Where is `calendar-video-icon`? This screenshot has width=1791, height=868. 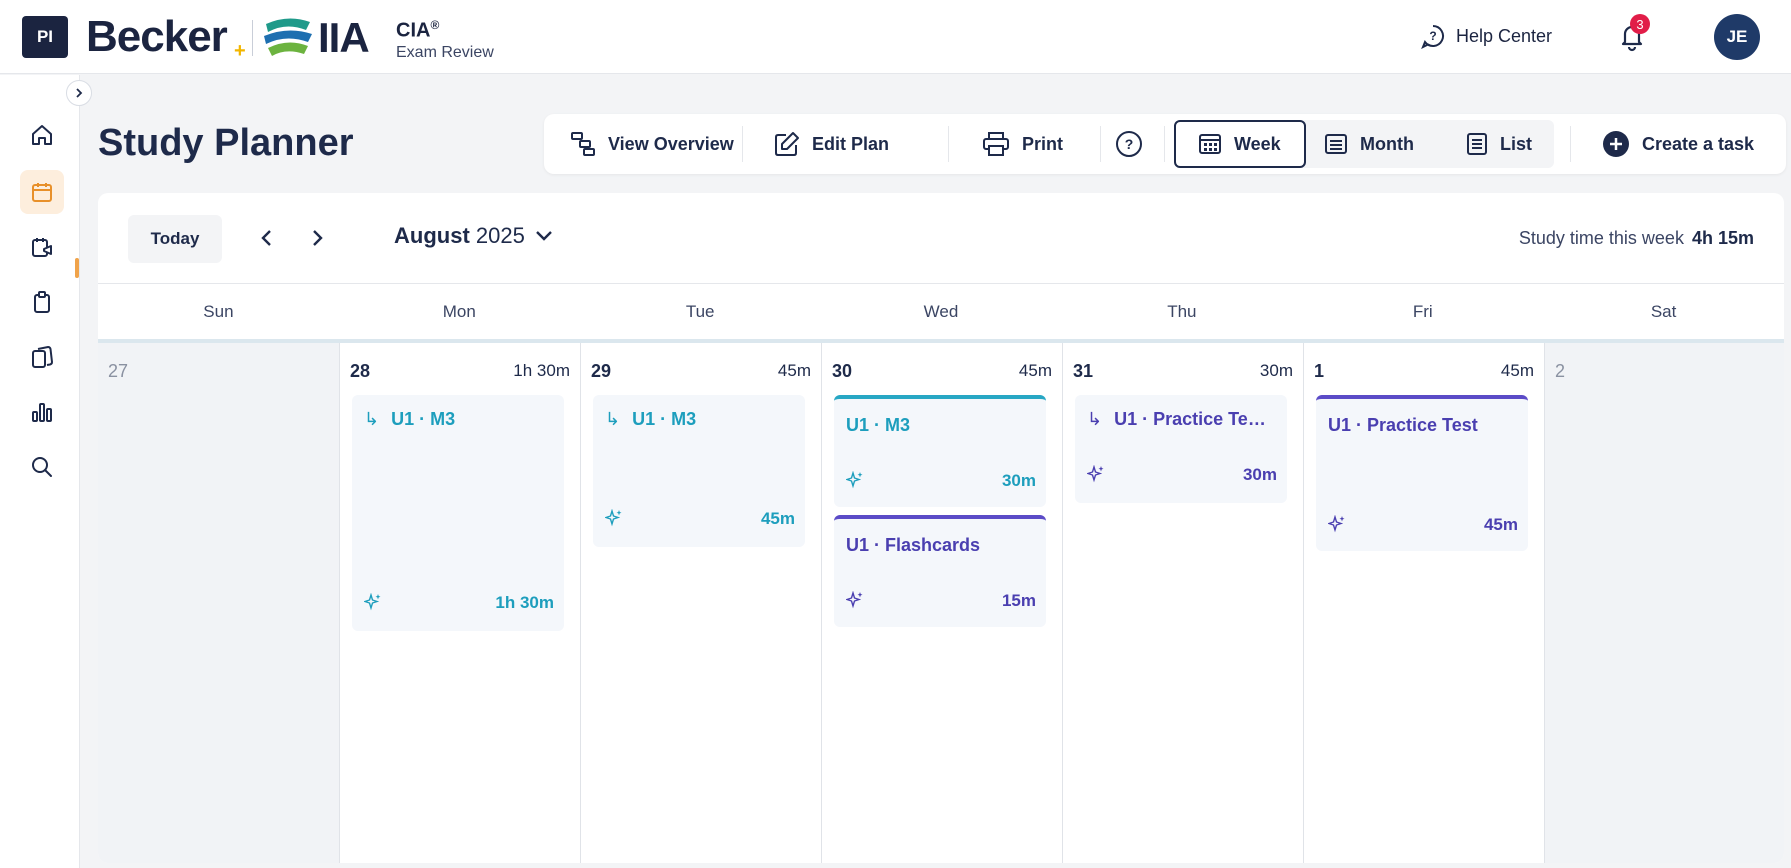 calendar-video-icon is located at coordinates (42, 247).